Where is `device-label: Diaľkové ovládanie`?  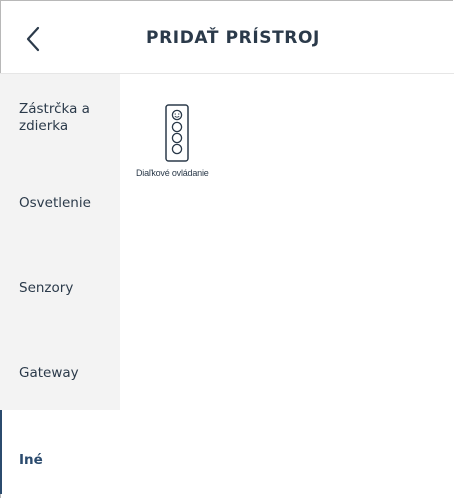 device-label: Diaľkové ovládanie is located at coordinates (172, 173).